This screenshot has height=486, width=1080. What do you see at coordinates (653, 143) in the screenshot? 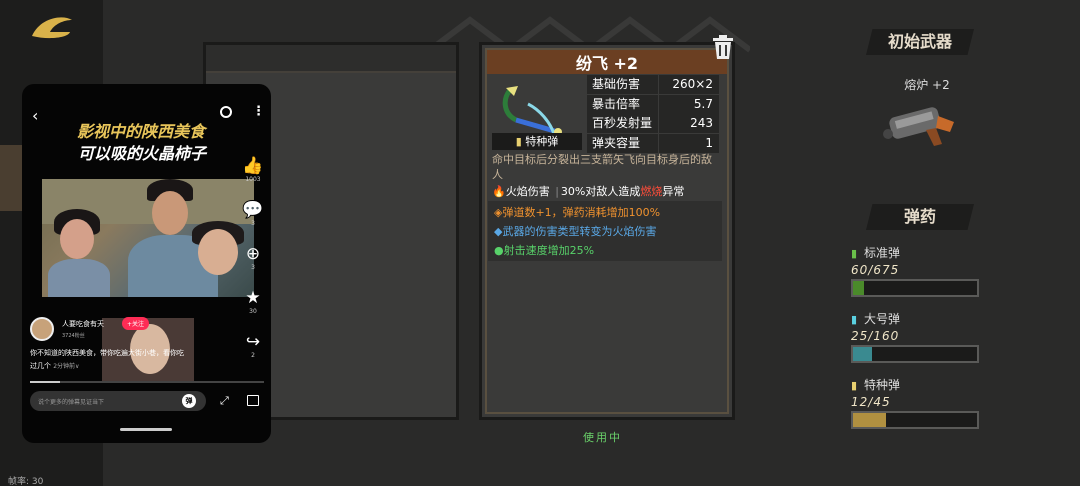
I see `stat-row: 弹夹容量 1` at bounding box center [653, 143].